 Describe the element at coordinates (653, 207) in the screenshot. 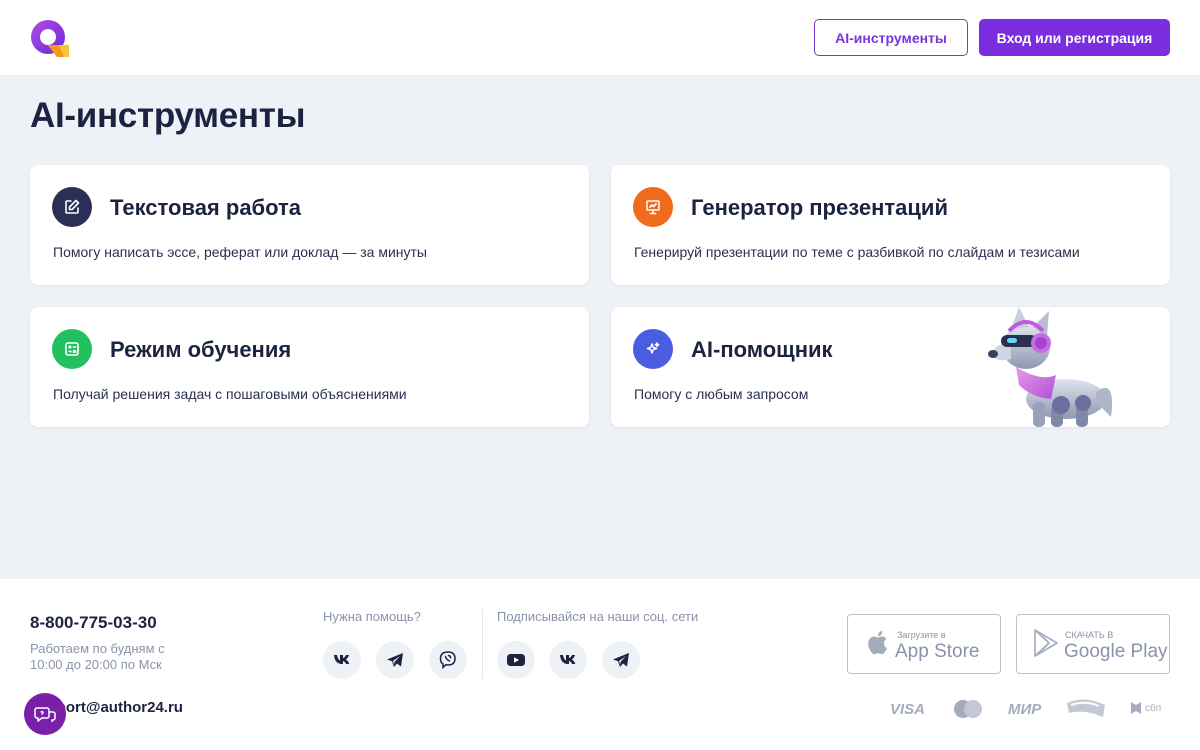

I see `presentation-icon` at that location.